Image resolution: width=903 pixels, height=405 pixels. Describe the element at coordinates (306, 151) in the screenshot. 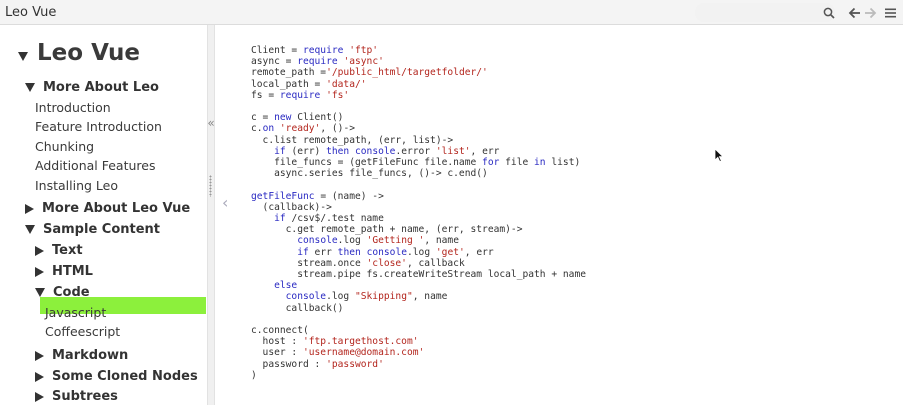

I see `code-text: (err)` at that location.